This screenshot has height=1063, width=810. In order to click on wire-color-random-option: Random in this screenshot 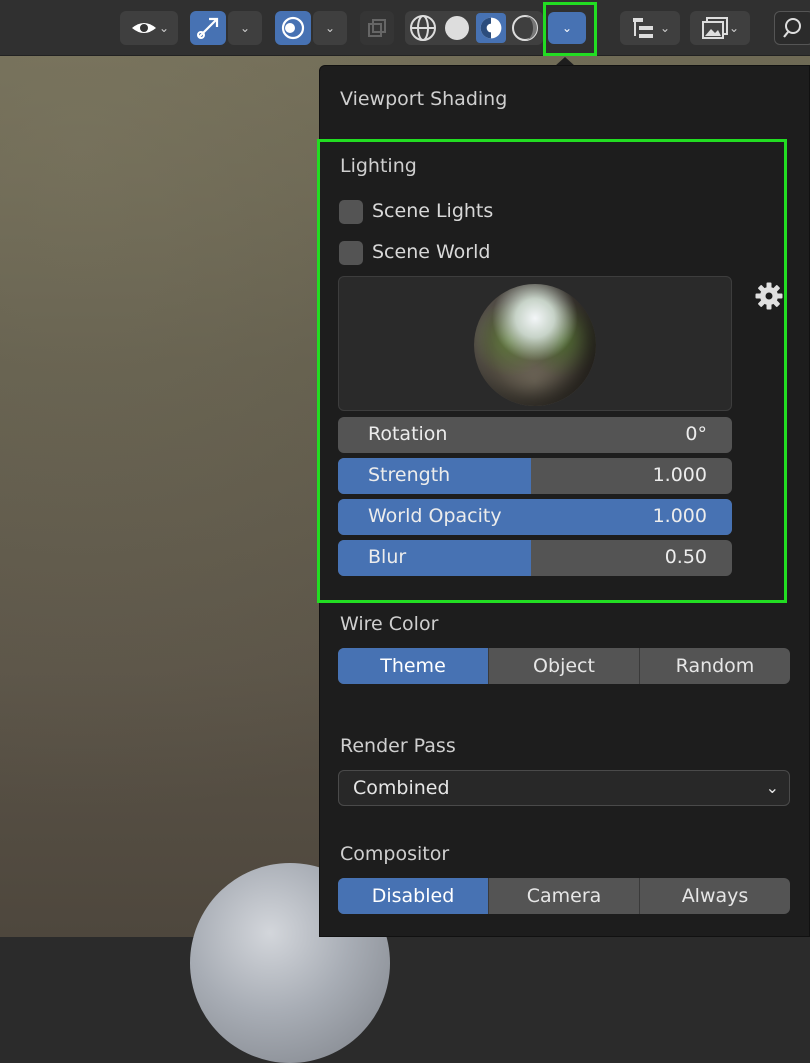, I will do `click(715, 666)`.